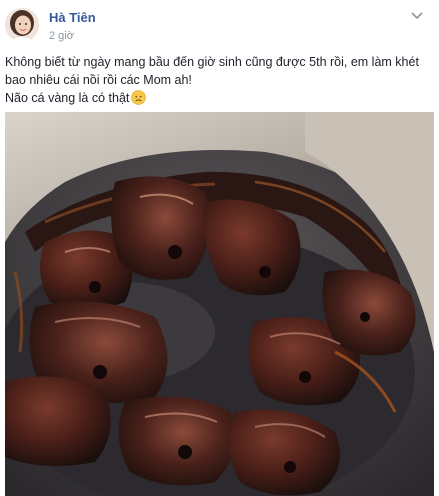 The height and width of the screenshot is (496, 439). I want to click on avatar-portrait-icon, so click(22, 25).